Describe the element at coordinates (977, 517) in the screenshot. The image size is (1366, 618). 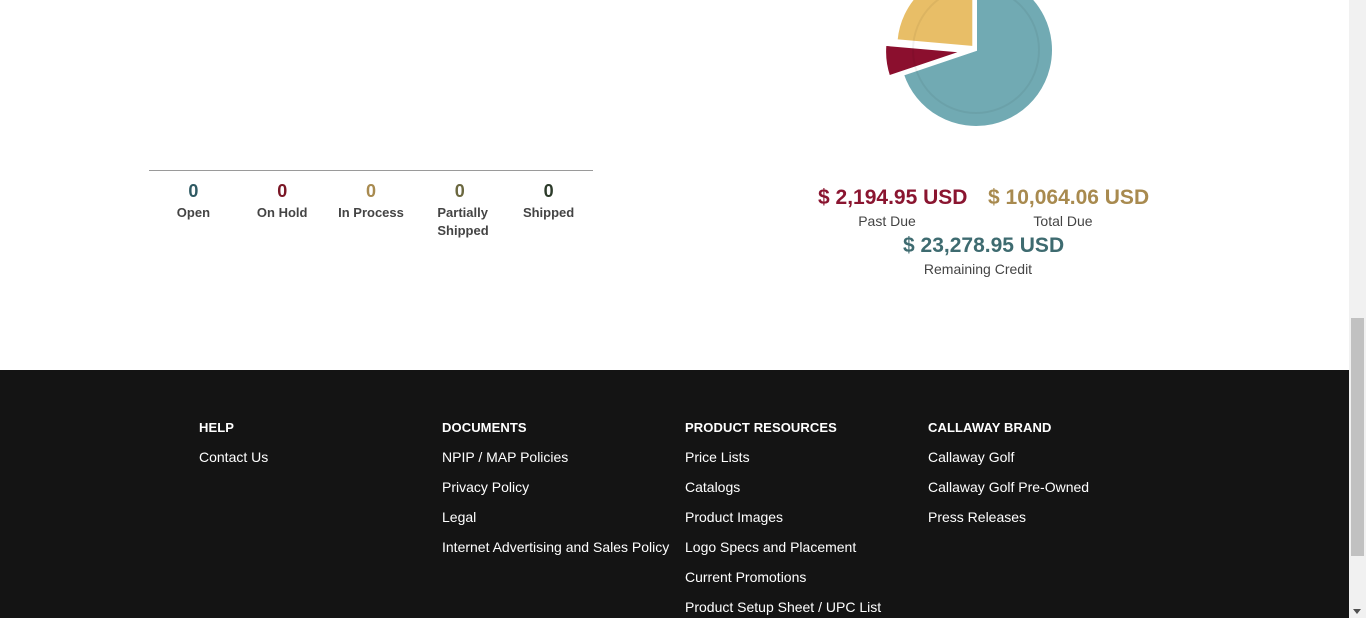
I see `footer-link-press-releases: Press Releases` at that location.